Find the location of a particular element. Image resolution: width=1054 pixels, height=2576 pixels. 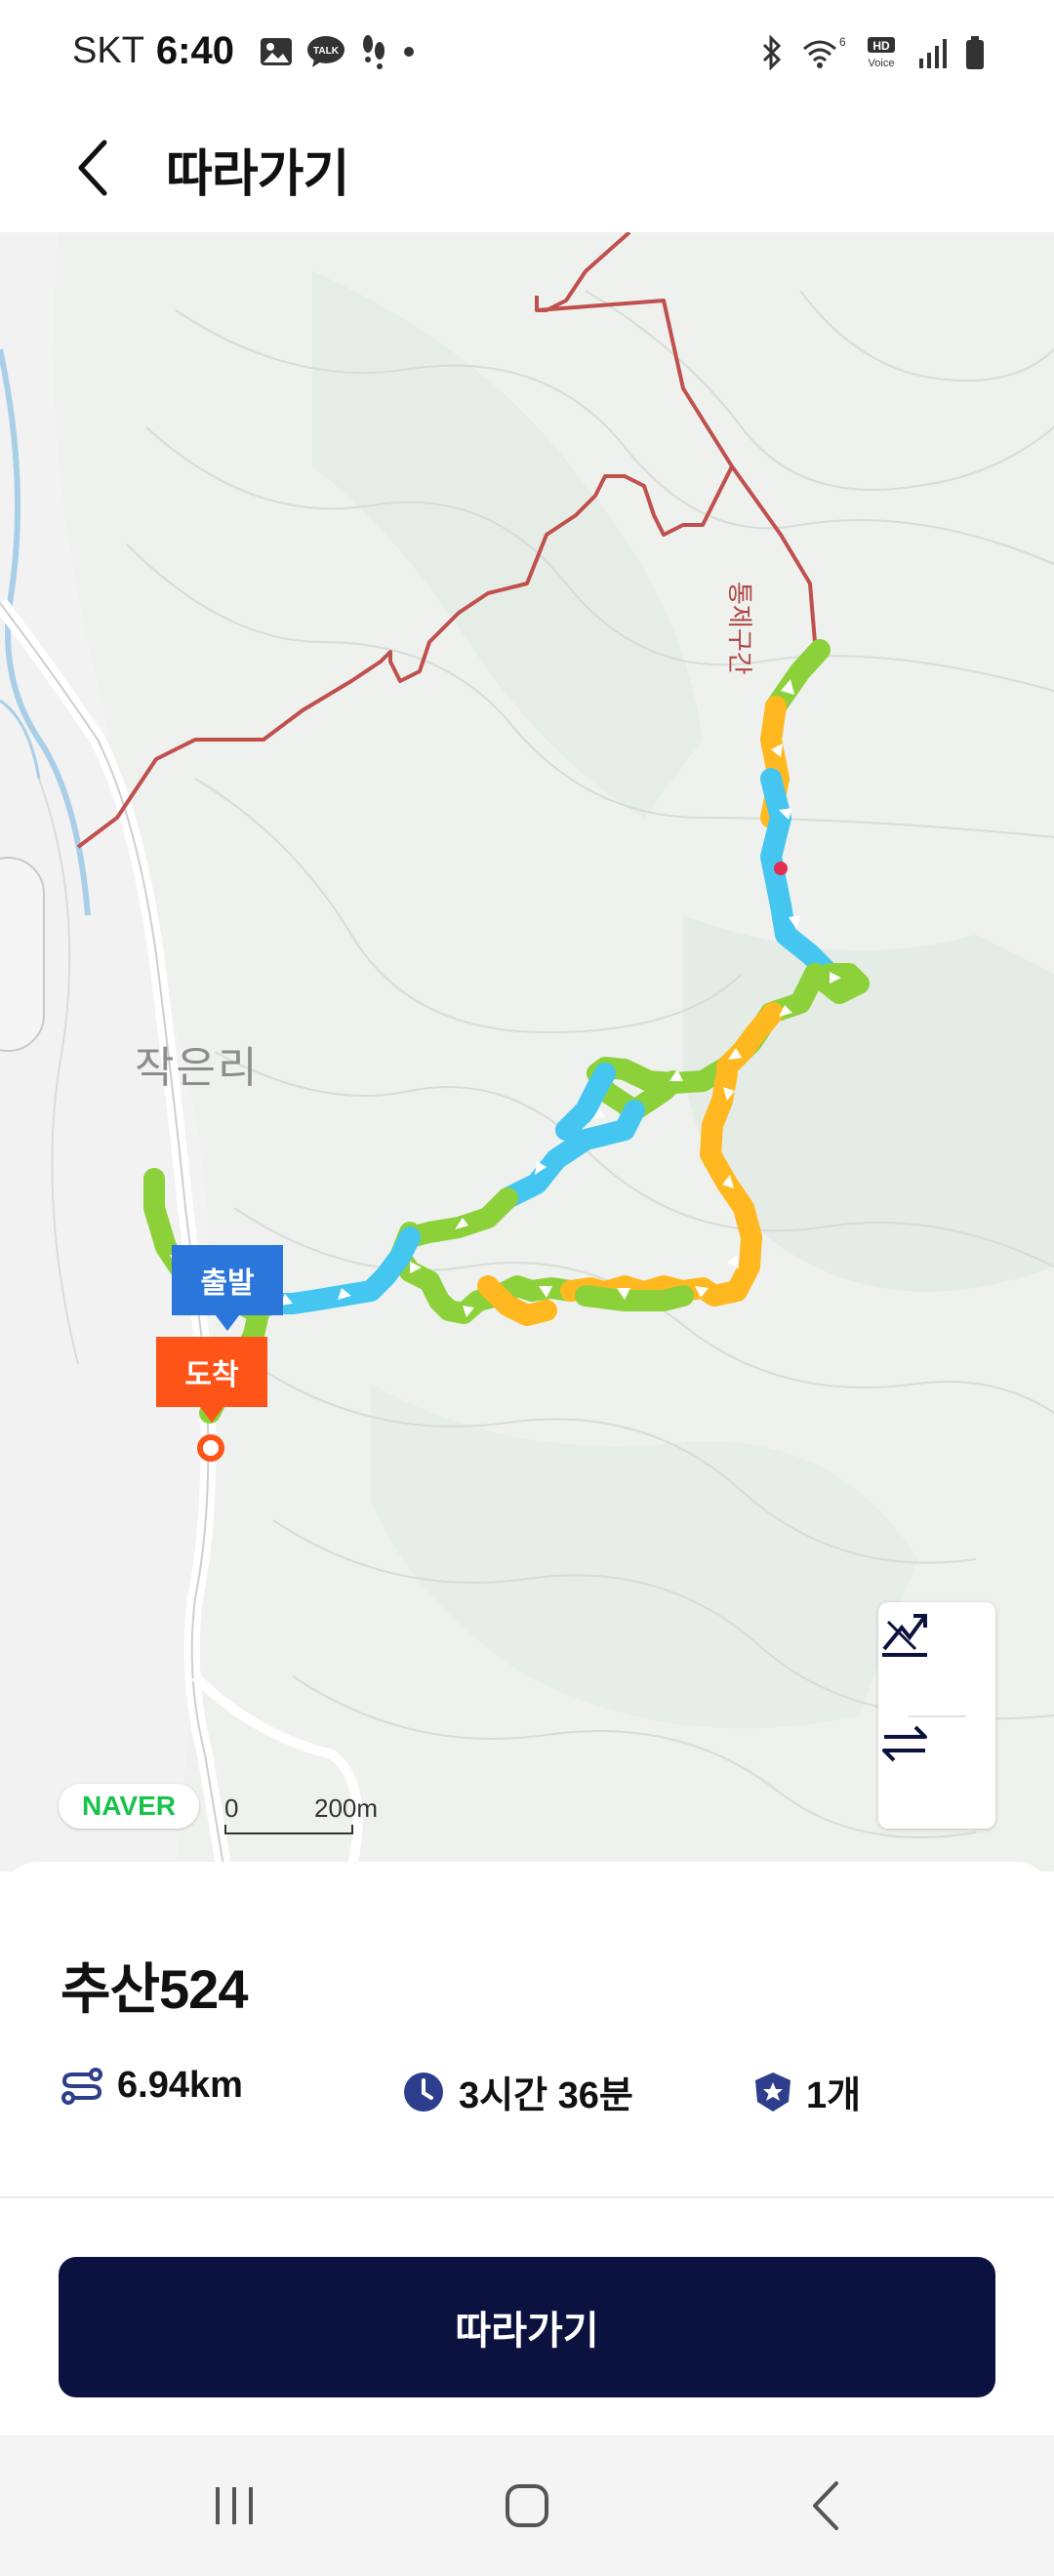

duration-stat: 3시간 36분 is located at coordinates (517, 2091).